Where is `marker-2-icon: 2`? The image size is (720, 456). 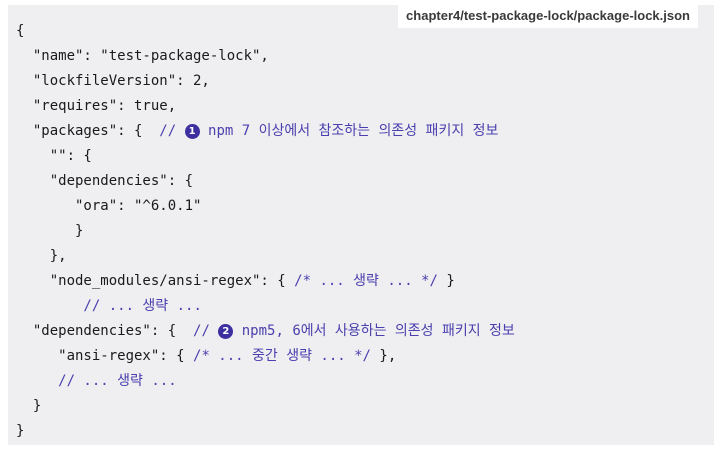
marker-2-icon: 2 is located at coordinates (226, 331).